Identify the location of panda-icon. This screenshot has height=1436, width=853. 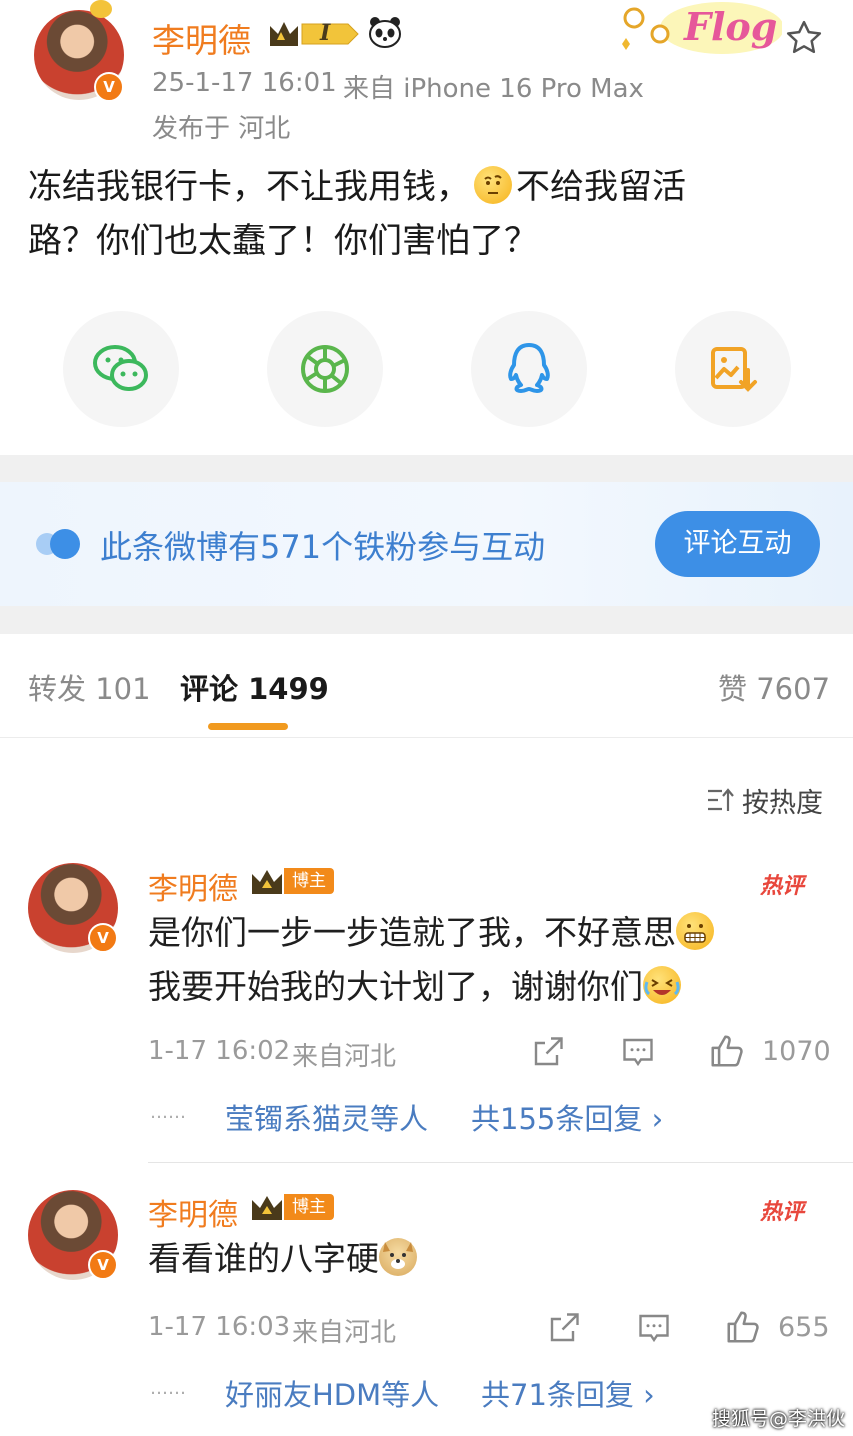
(385, 32).